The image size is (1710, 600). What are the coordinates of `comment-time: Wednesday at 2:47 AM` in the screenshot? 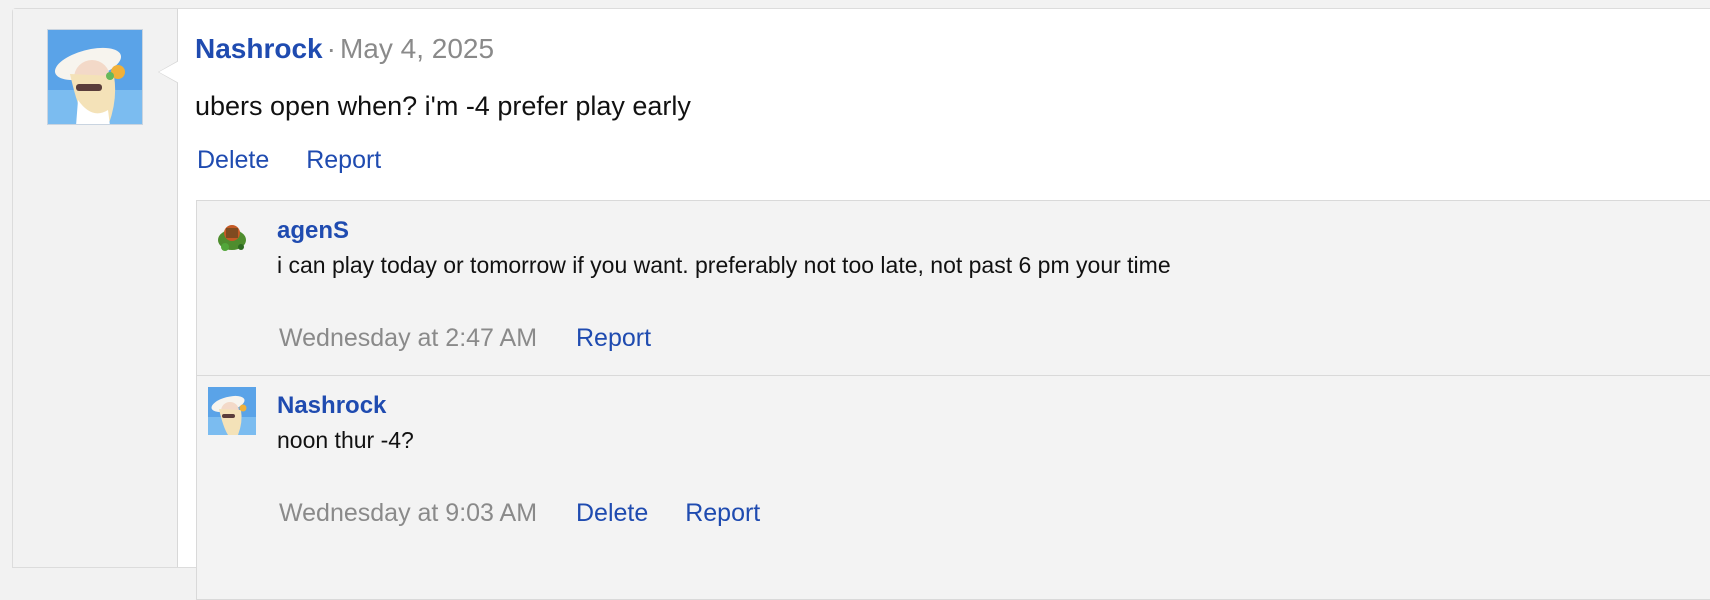 It's located at (408, 338).